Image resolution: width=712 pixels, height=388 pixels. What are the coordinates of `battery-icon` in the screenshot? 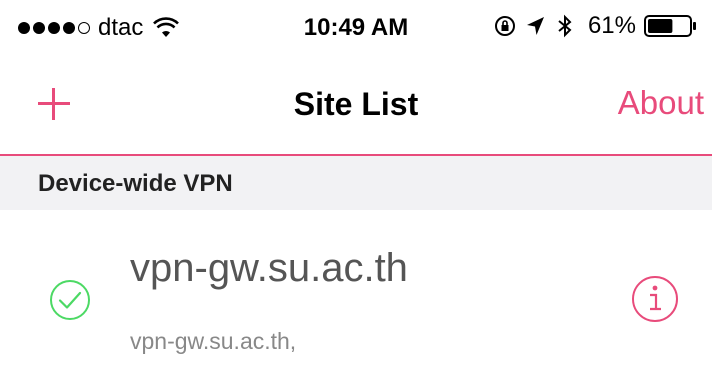 It's located at (670, 26).